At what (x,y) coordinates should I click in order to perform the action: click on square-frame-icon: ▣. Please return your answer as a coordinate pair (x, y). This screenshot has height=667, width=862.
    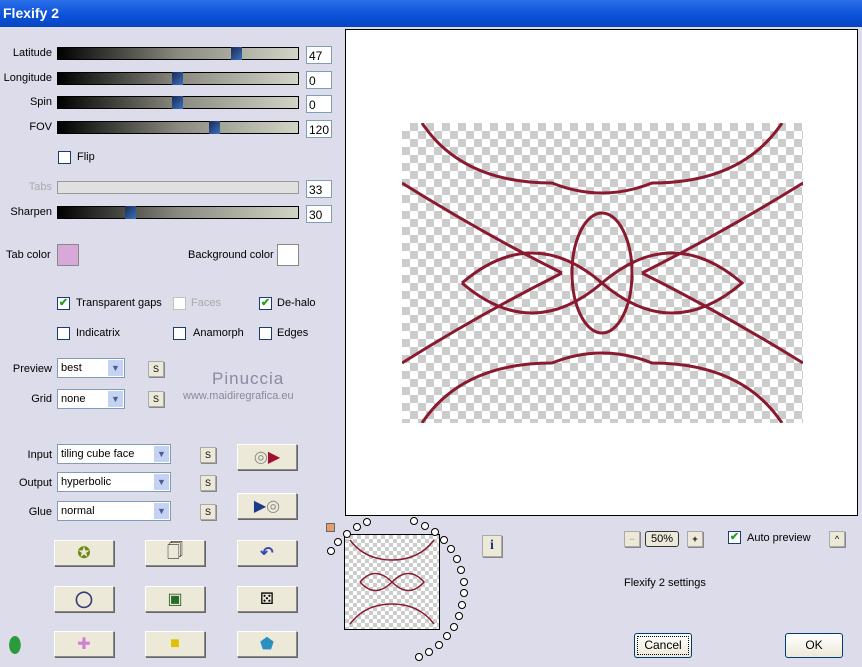
    Looking at the image, I should click on (175, 599).